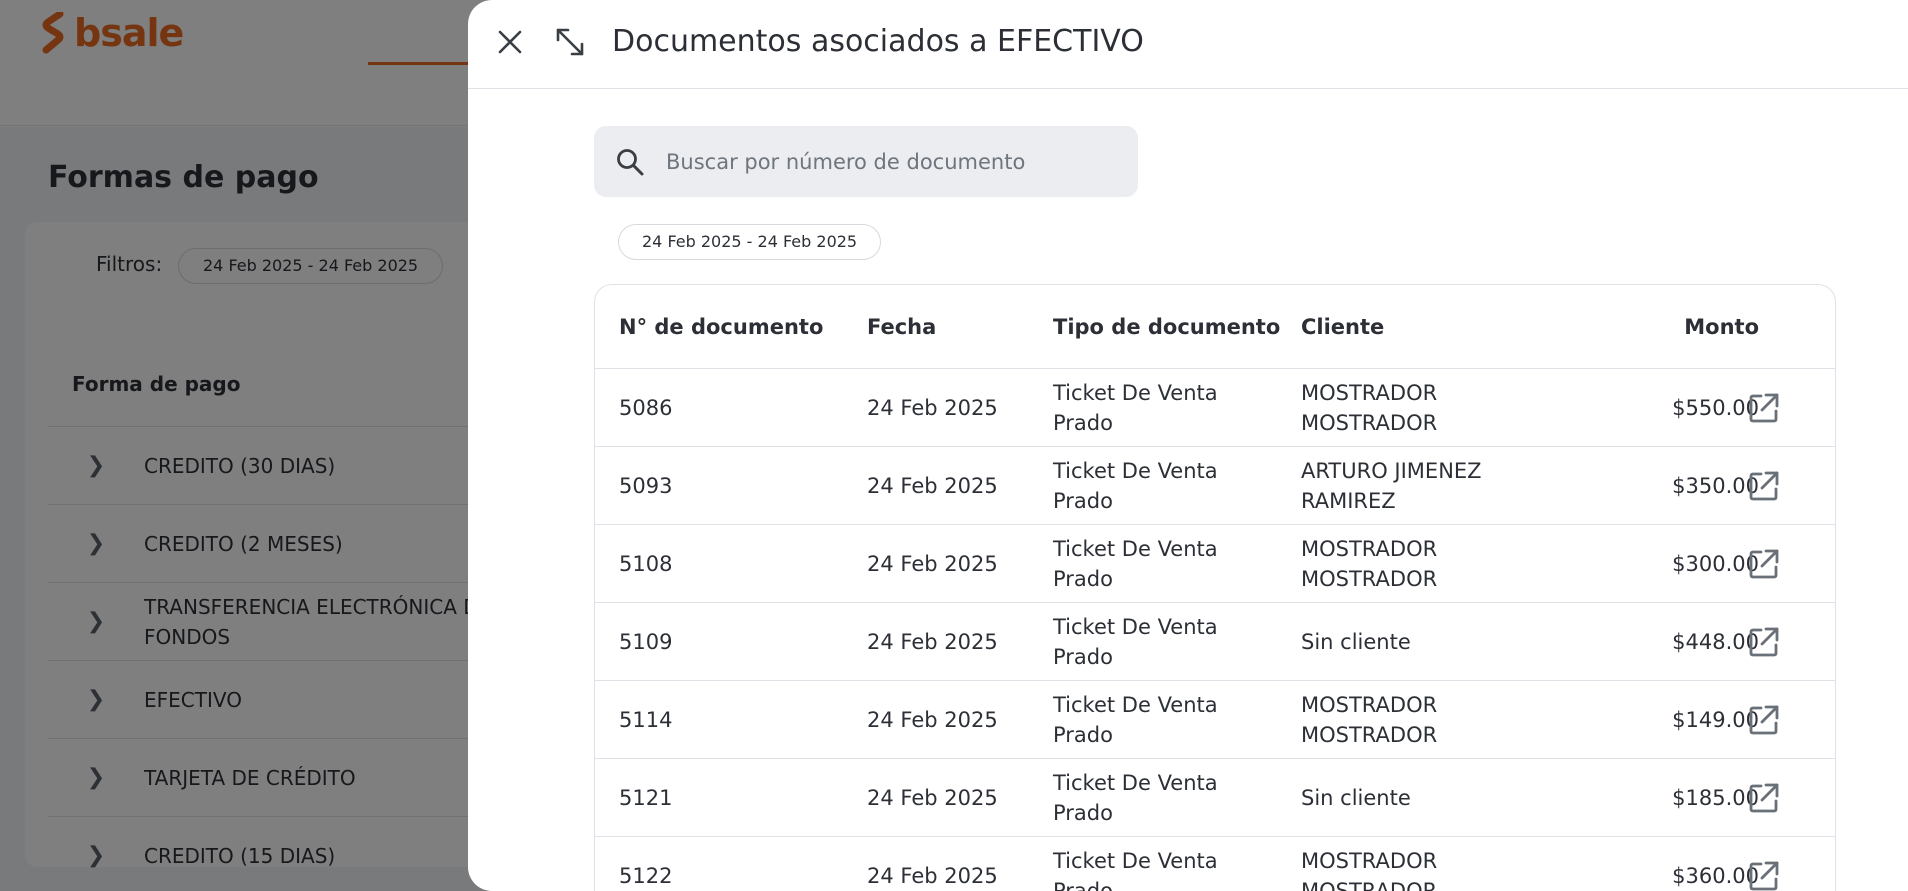 The width and height of the screenshot is (1908, 891). I want to click on cell-doc-number: 5121, so click(645, 798).